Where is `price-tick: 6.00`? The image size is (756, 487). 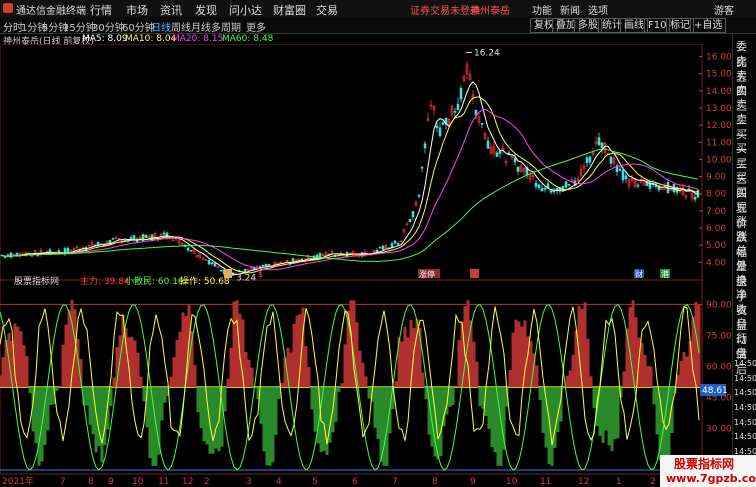
price-tick: 6.00 is located at coordinates (716, 229).